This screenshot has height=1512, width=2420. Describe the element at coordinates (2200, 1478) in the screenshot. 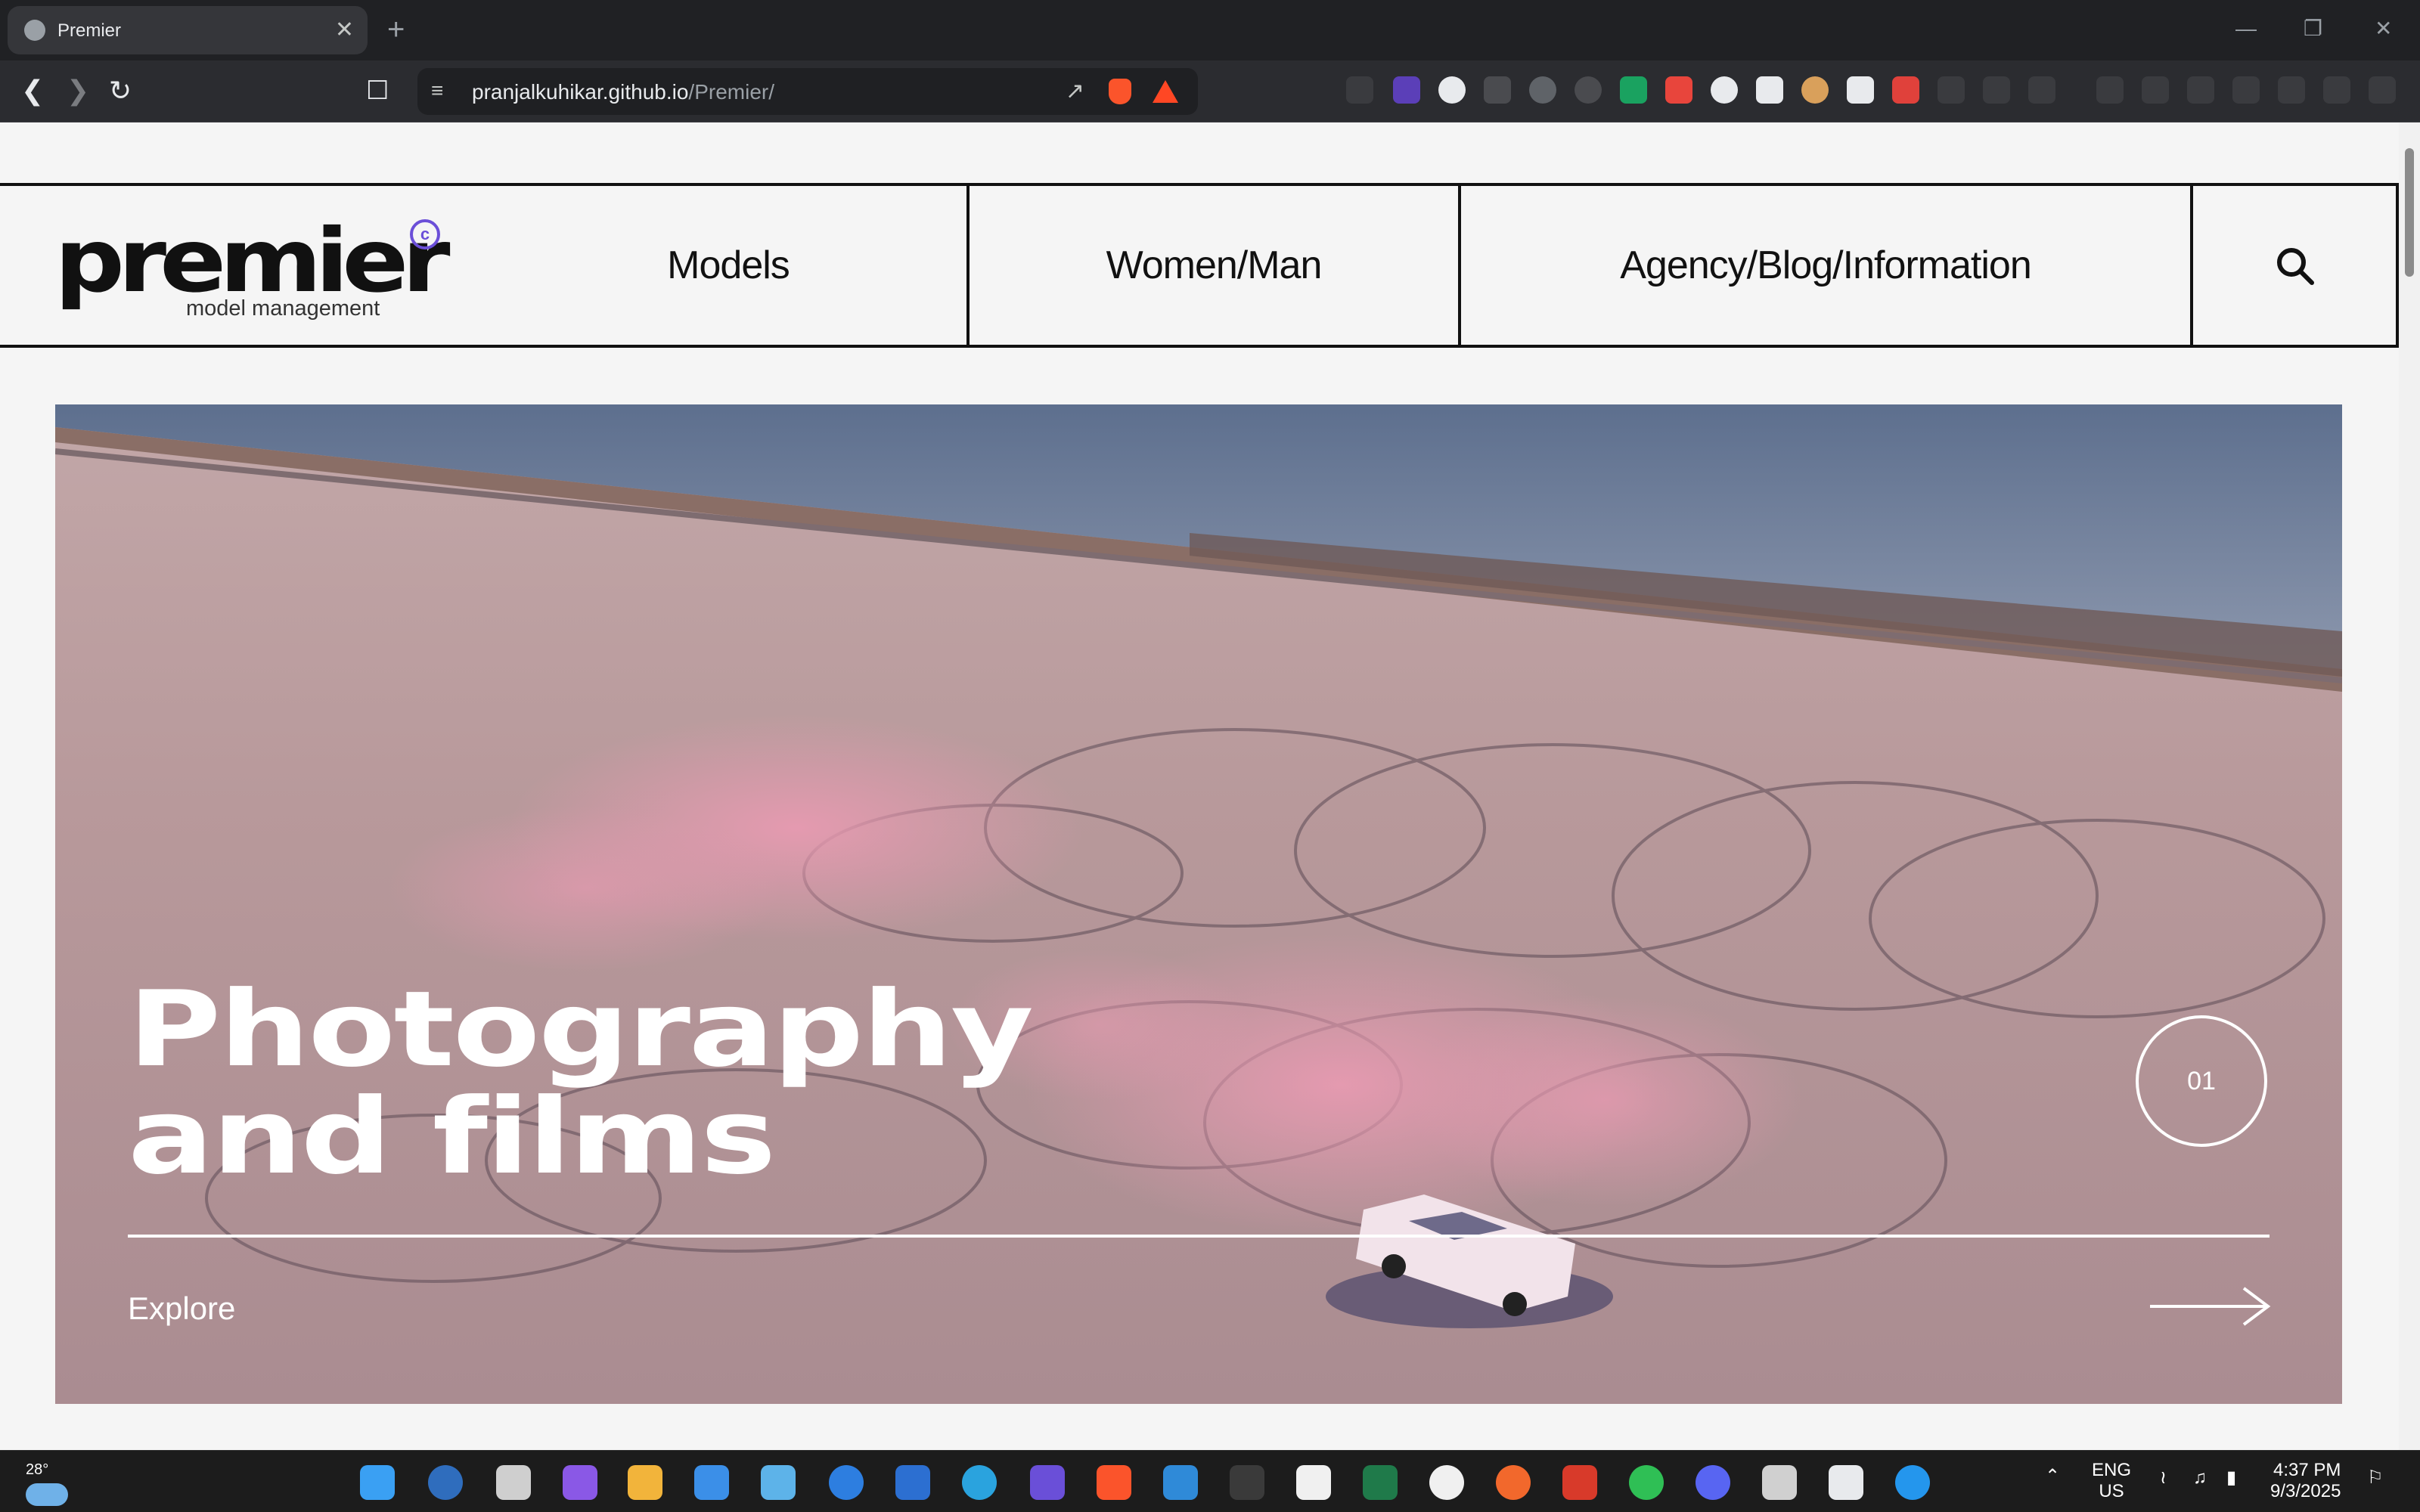

I see `volume-icon: ♫` at that location.